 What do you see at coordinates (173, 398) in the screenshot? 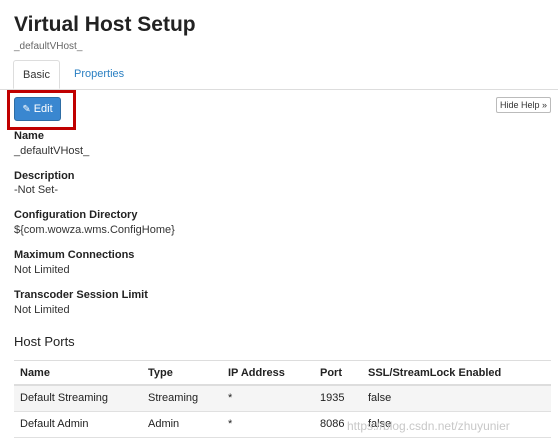
I see `table-cell: Streaming` at bounding box center [173, 398].